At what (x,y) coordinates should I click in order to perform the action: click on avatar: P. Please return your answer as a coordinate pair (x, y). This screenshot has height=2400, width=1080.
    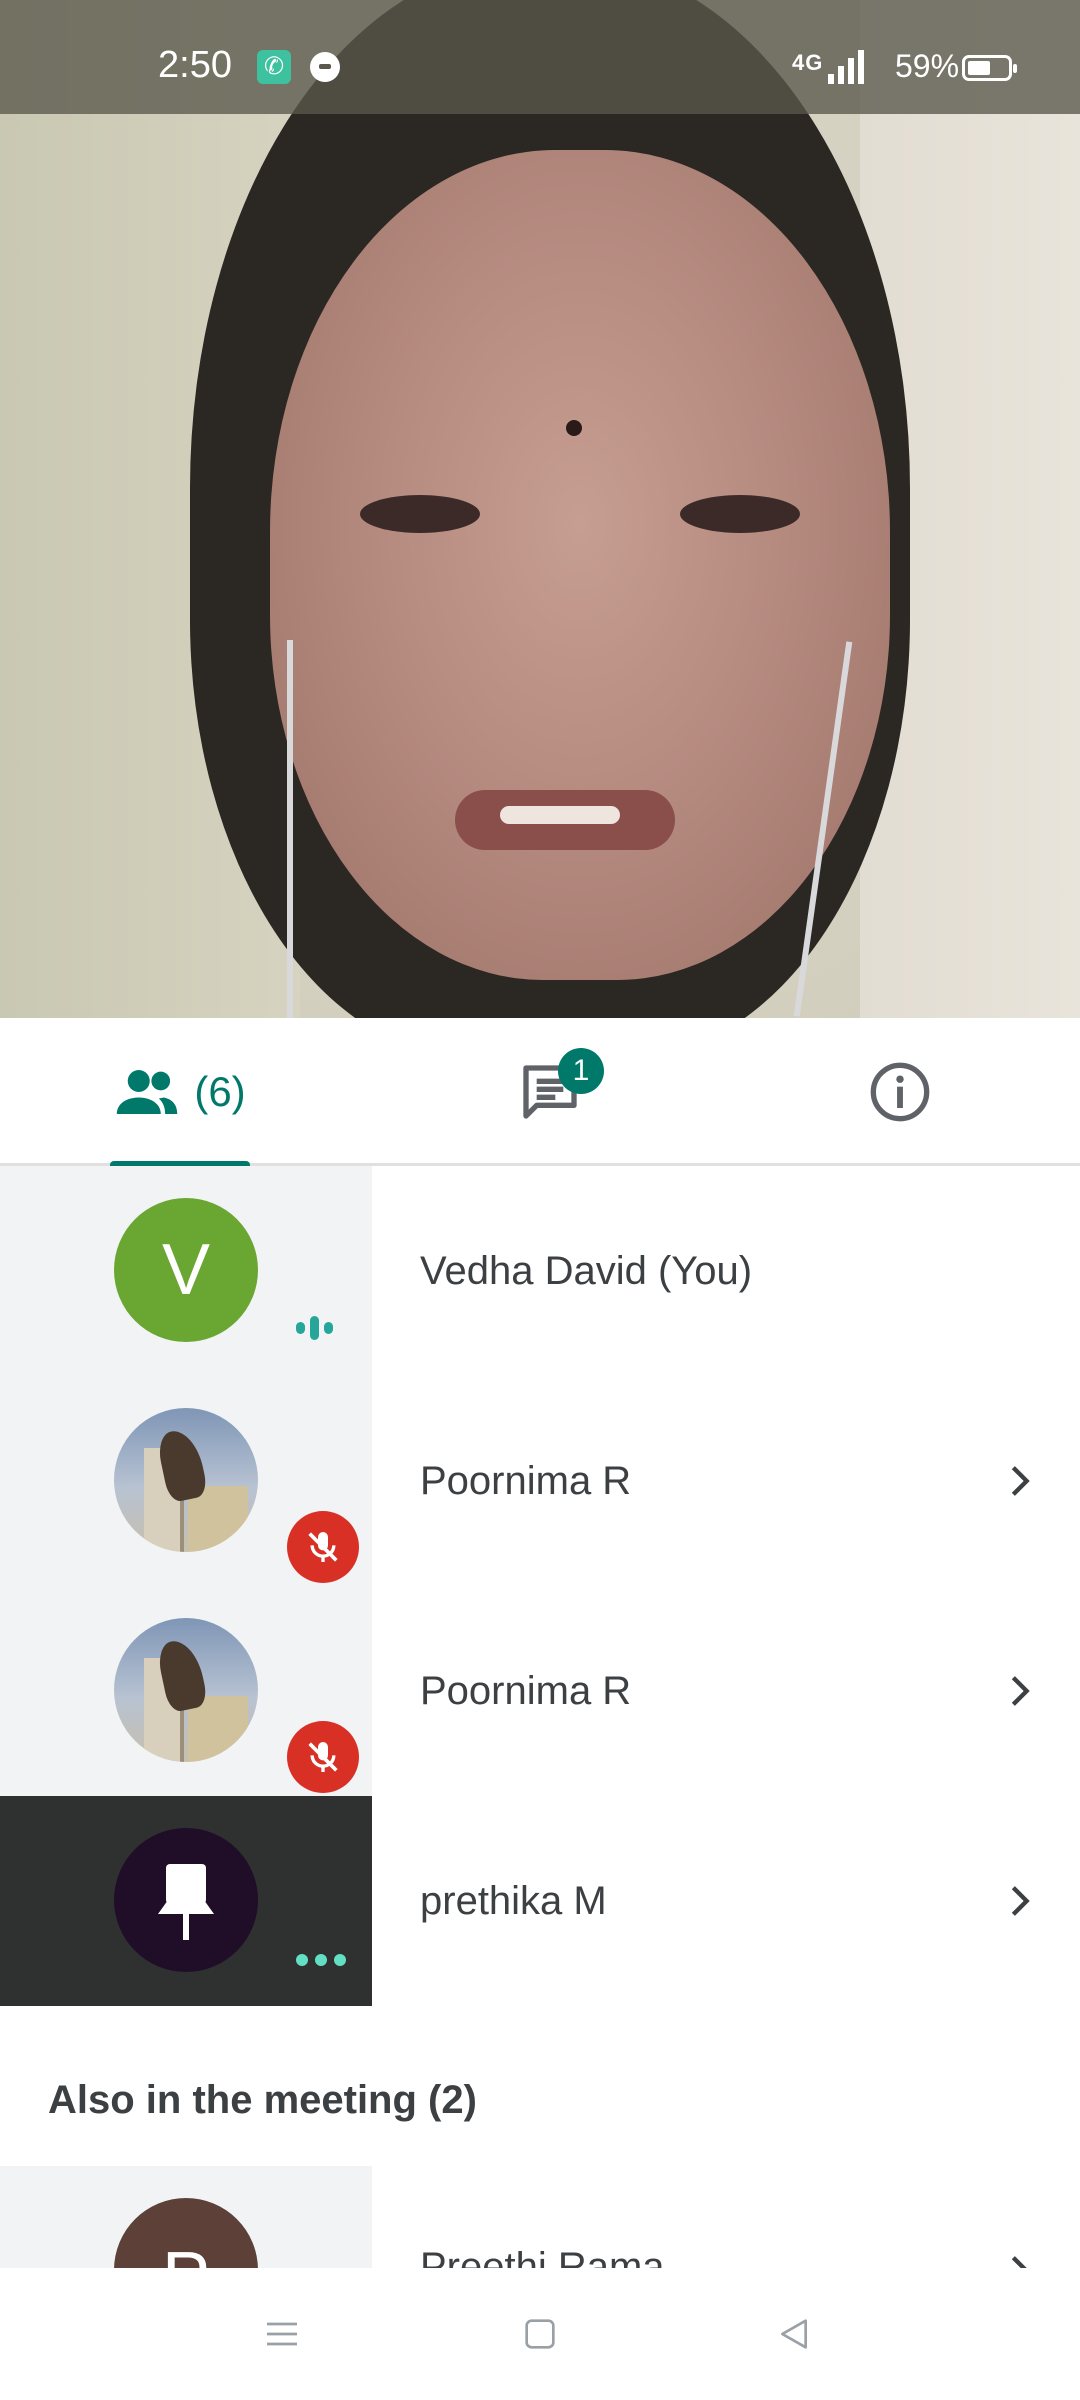
    Looking at the image, I should click on (186, 2238).